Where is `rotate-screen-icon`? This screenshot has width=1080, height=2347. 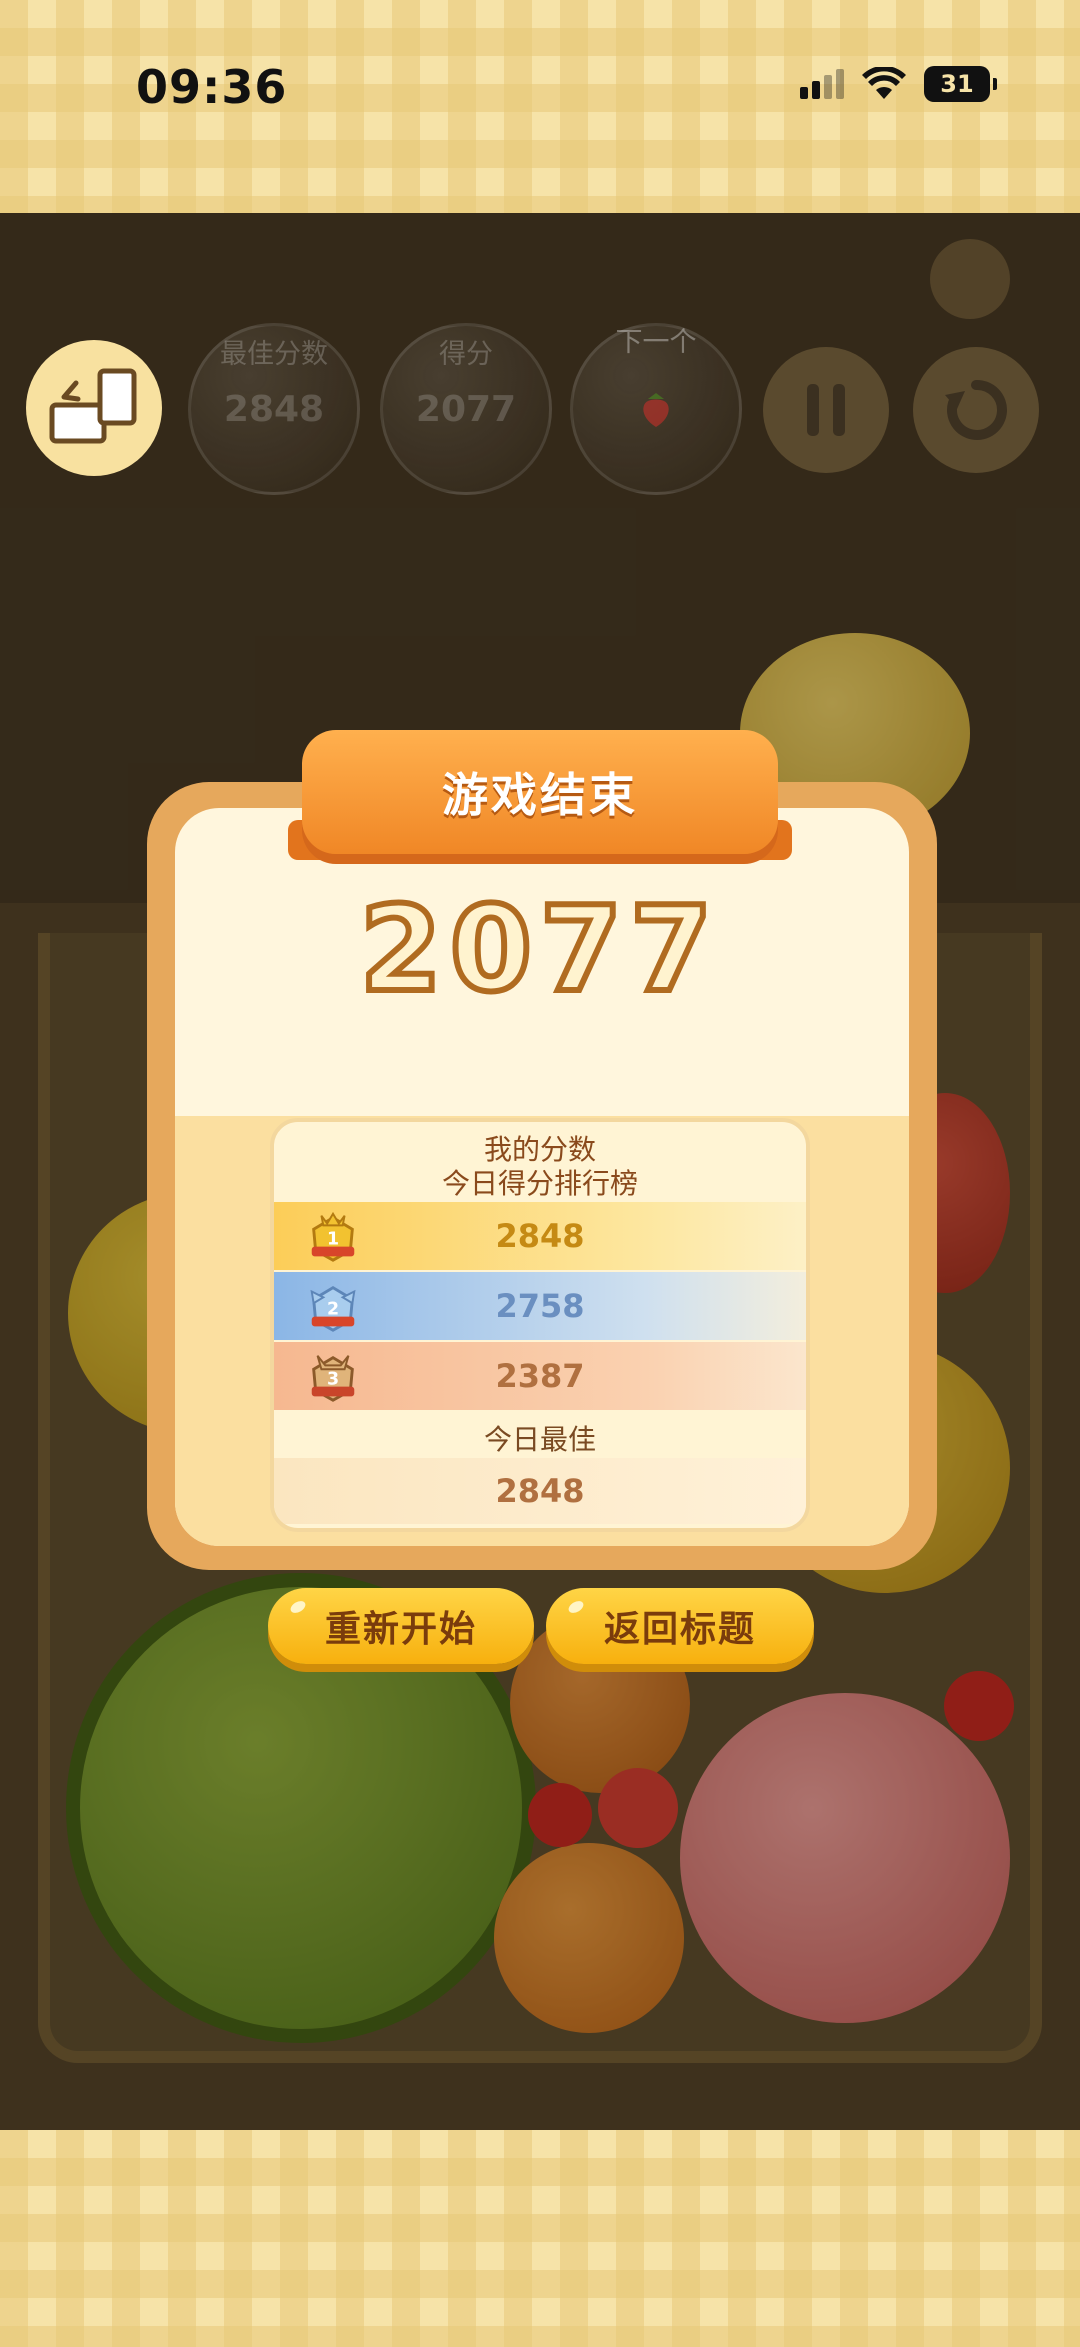 rotate-screen-icon is located at coordinates (93, 406).